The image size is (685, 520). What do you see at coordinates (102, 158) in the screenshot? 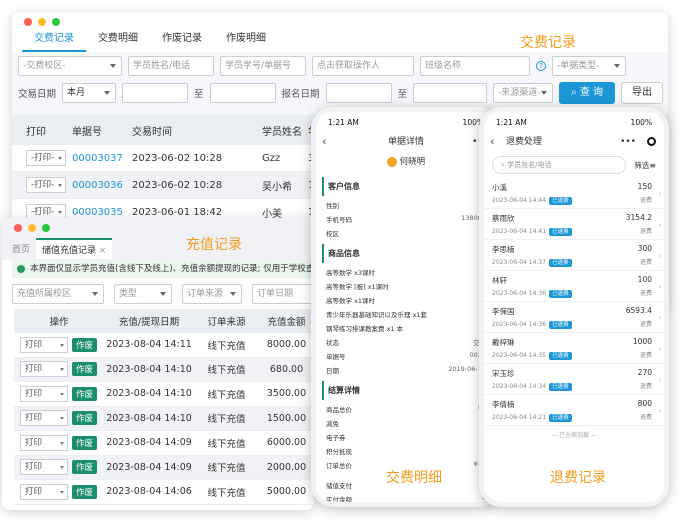
I see `bill-number-link: 00003037` at bounding box center [102, 158].